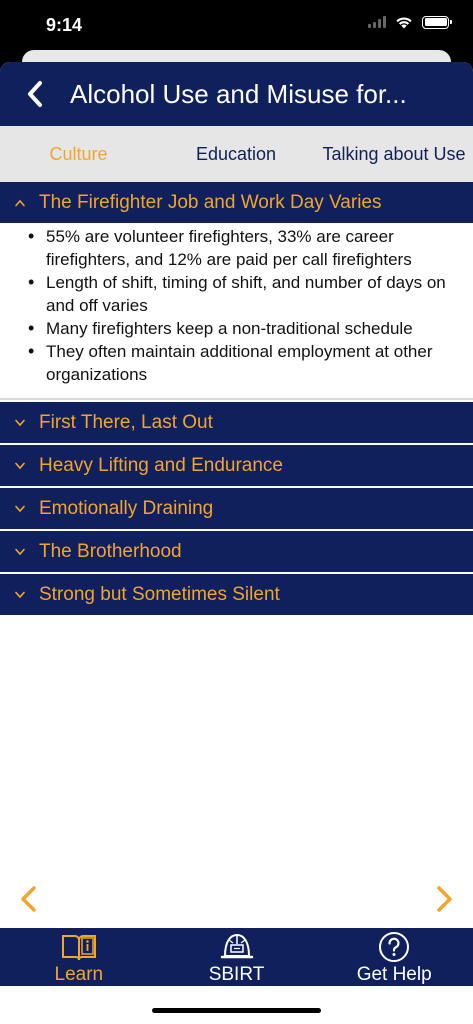 The image size is (473, 1024). I want to click on tab-education: Education, so click(236, 154).